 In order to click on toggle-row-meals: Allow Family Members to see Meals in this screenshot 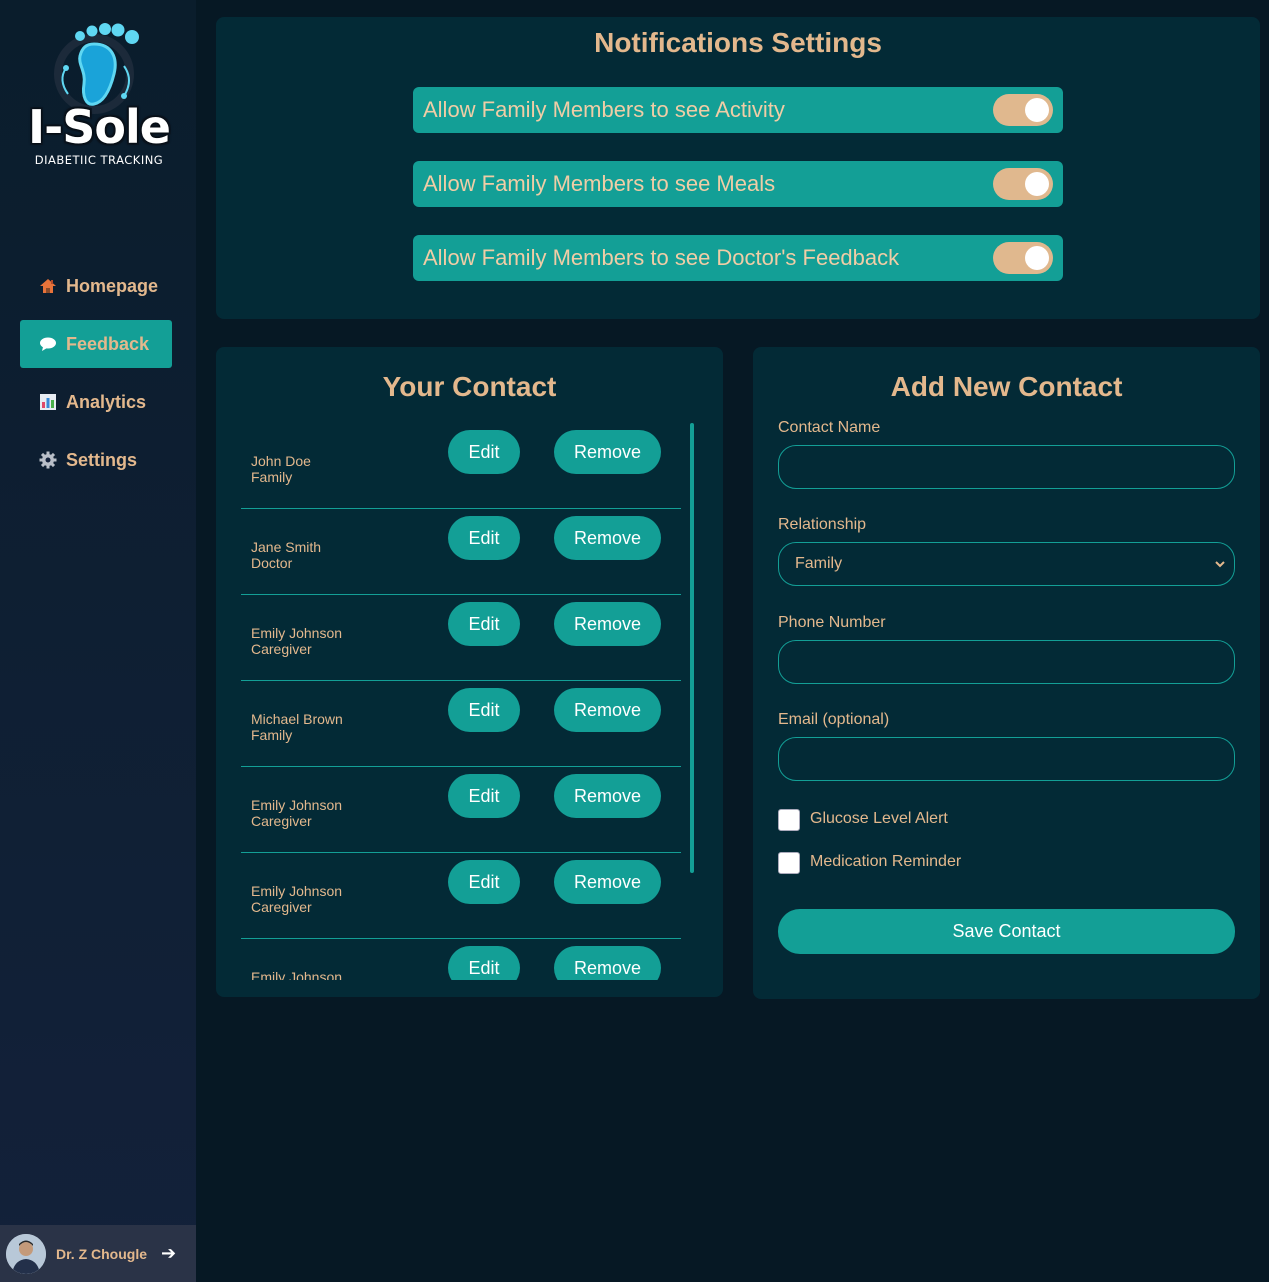, I will do `click(738, 184)`.